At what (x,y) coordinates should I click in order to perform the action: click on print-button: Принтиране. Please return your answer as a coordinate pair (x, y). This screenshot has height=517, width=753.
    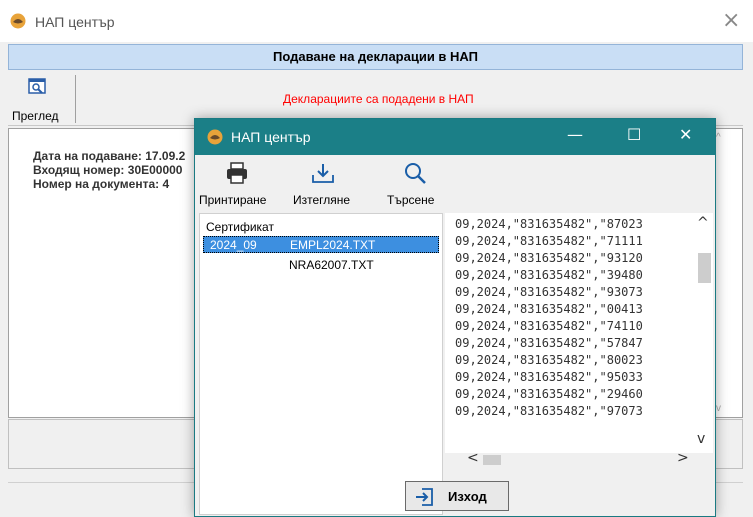
    Looking at the image, I should click on (239, 184).